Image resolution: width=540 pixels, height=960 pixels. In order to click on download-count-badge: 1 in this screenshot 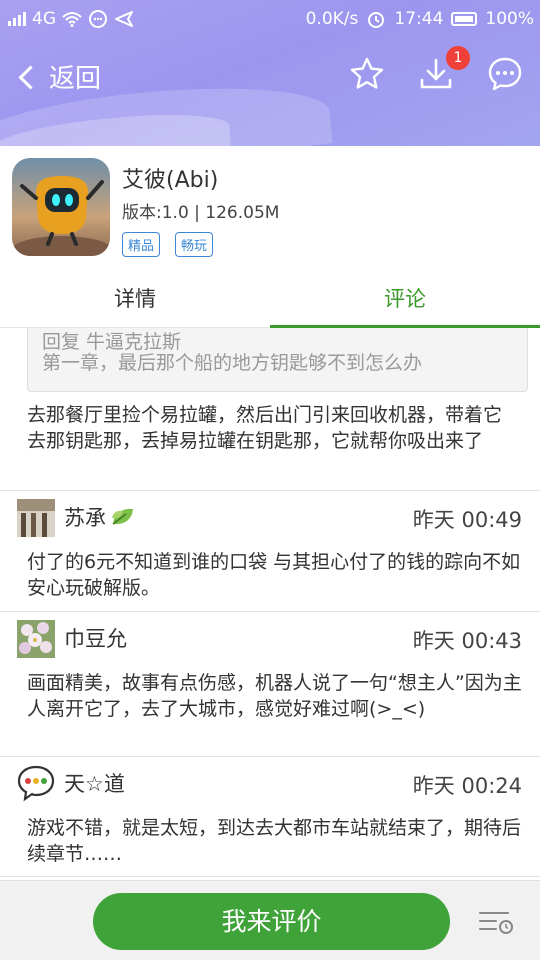, I will do `click(458, 58)`.